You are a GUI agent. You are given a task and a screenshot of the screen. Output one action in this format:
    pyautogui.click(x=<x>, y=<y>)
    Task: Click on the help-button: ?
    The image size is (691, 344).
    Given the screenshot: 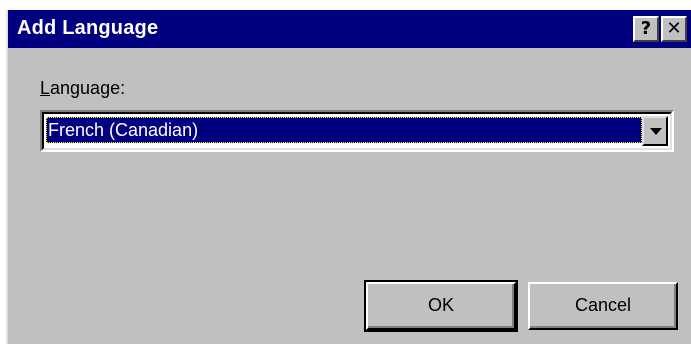 What is the action you would take?
    pyautogui.click(x=646, y=29)
    